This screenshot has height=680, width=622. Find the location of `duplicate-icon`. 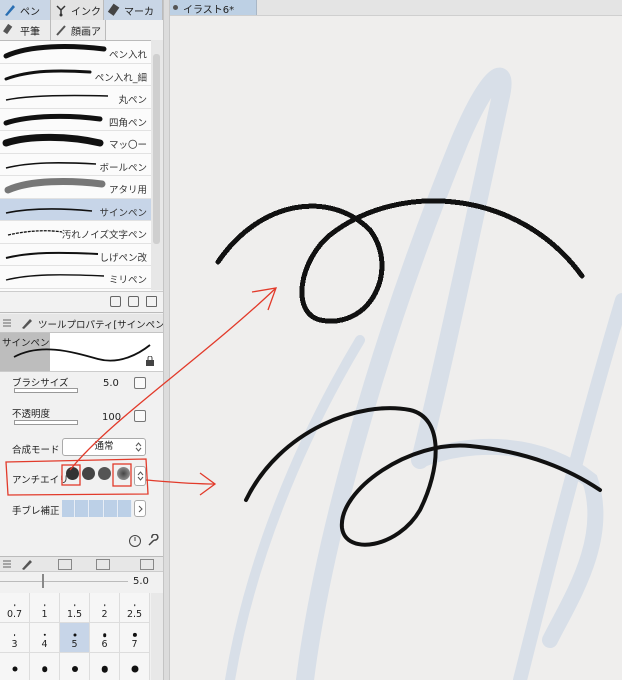

duplicate-icon is located at coordinates (133, 301).